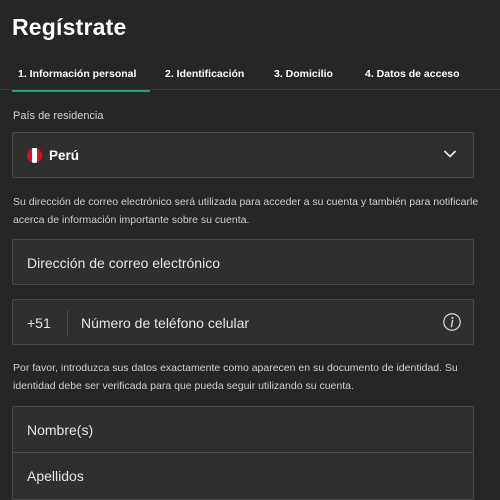  Describe the element at coordinates (69, 27) in the screenshot. I see `page-title: Regístrate` at that location.